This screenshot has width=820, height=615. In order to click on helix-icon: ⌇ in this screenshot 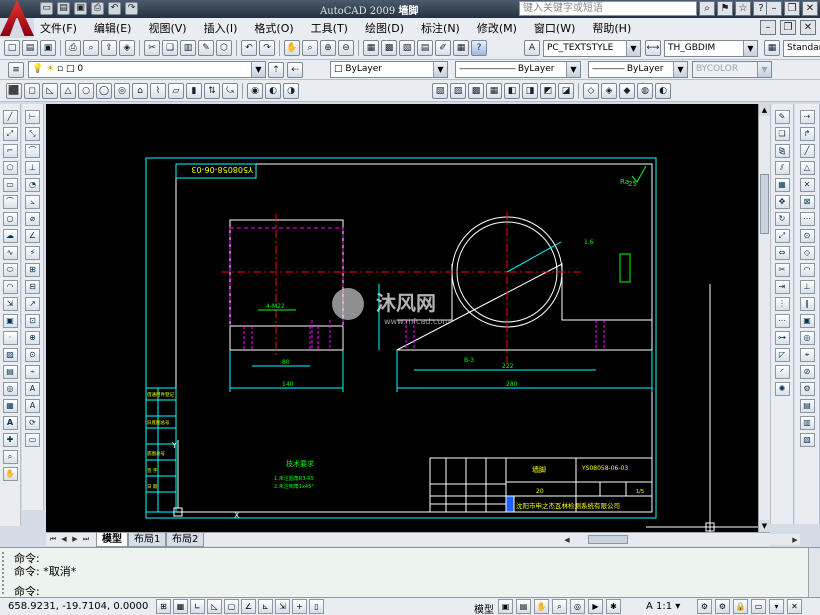, I will do `click(158, 91)`.